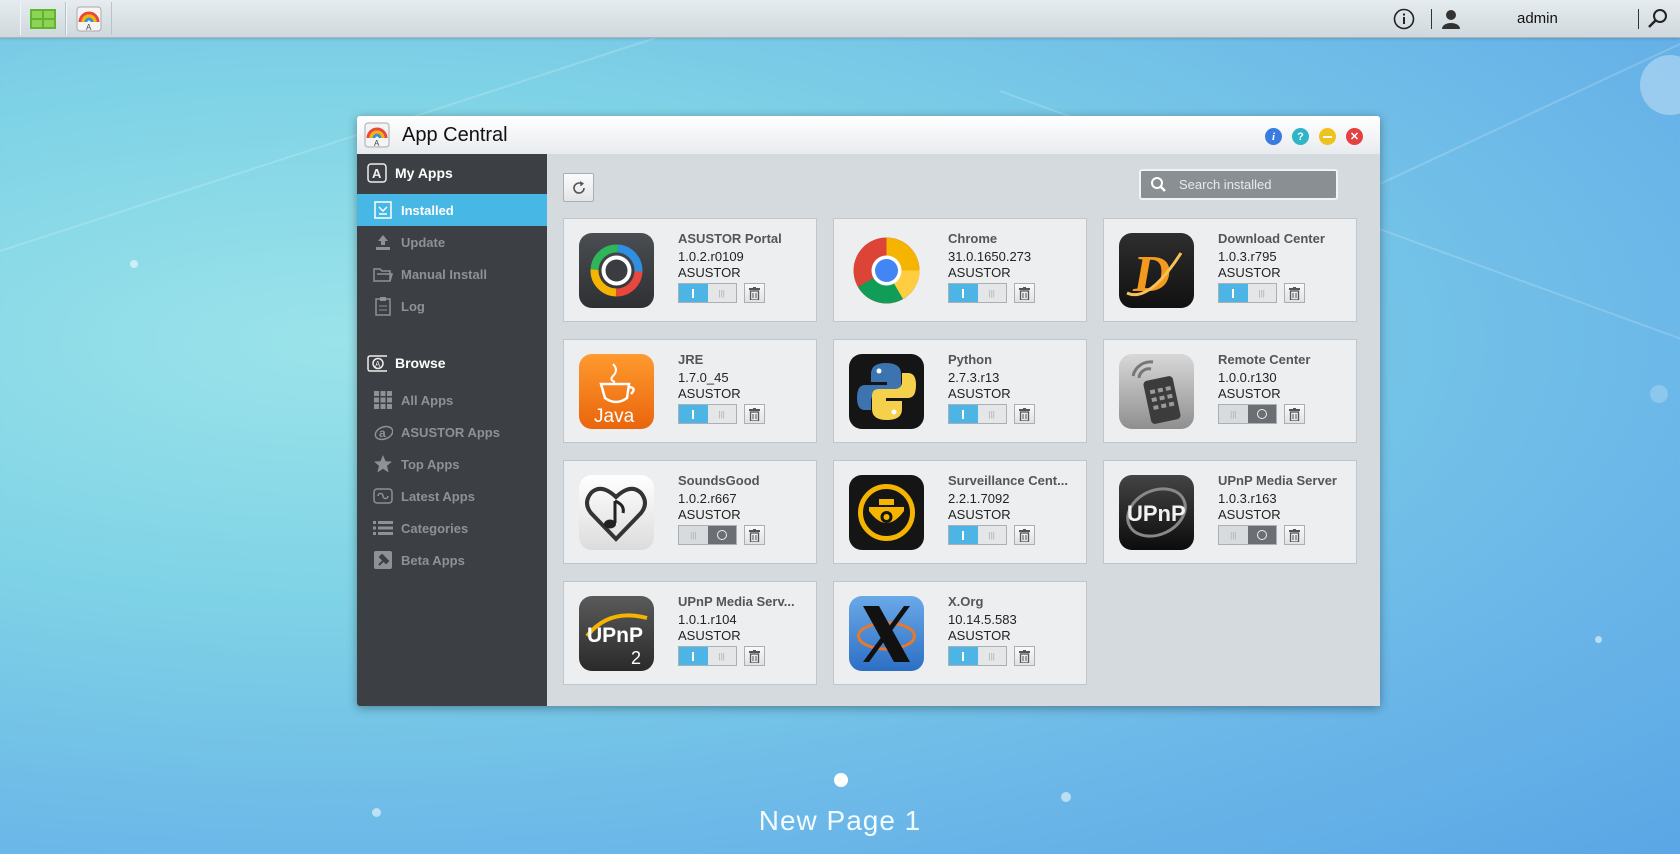  What do you see at coordinates (383, 306) in the screenshot?
I see `log-icon` at bounding box center [383, 306].